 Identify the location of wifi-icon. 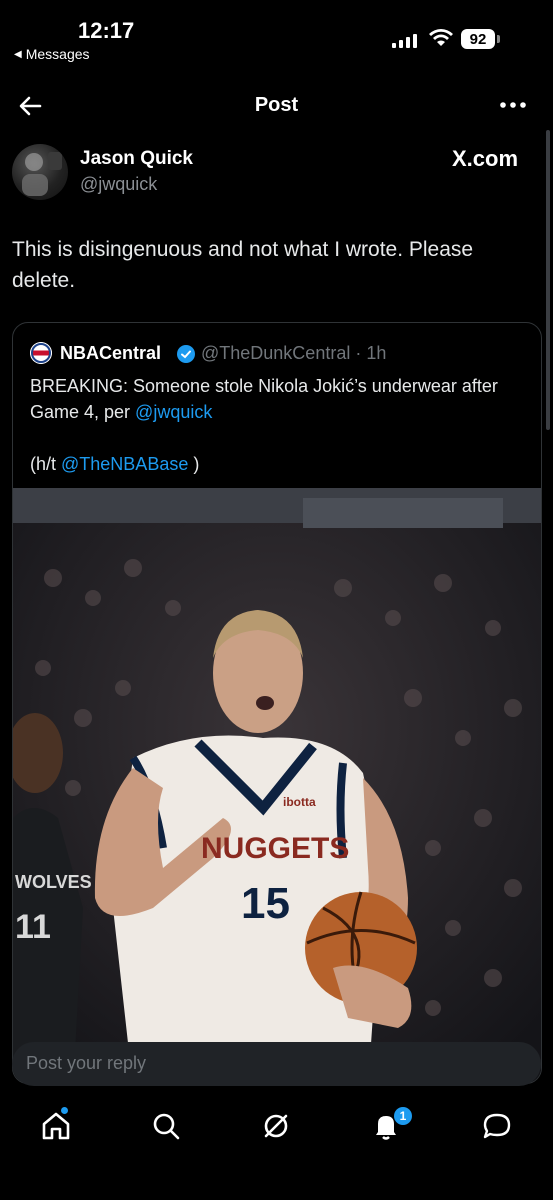
(441, 37).